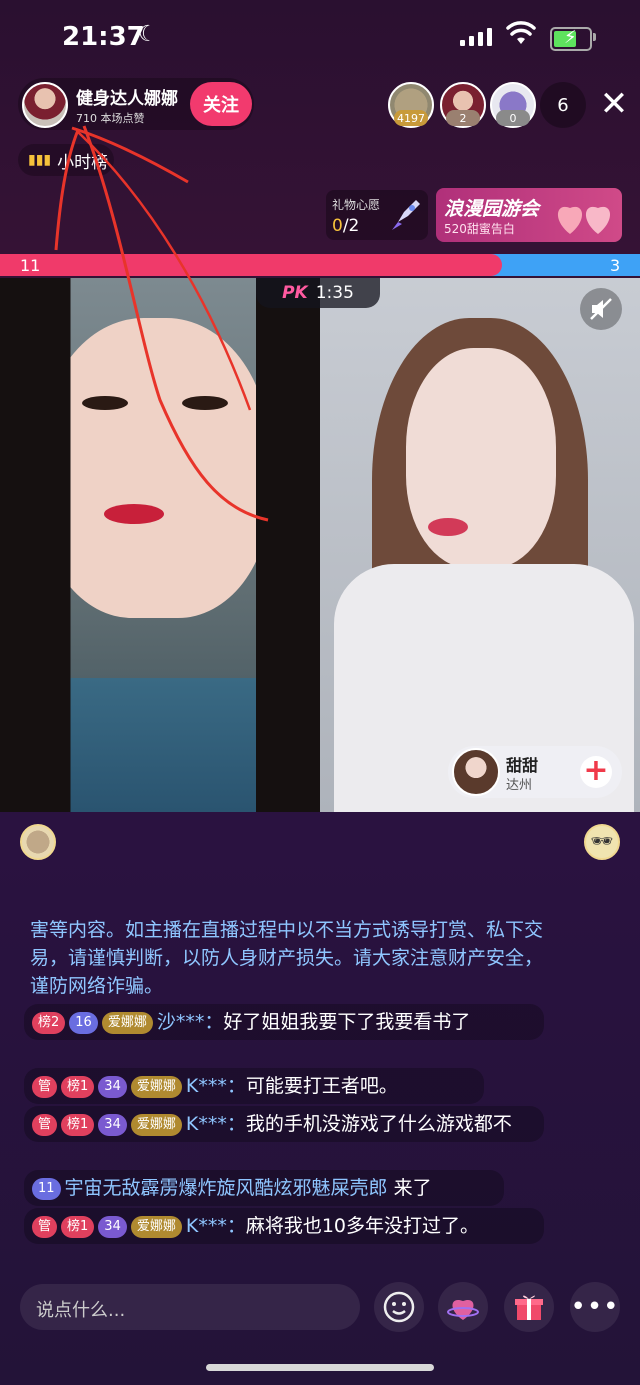  Describe the element at coordinates (321, 1086) in the screenshot. I see `chat-text: 可能要打王者吧。` at that location.